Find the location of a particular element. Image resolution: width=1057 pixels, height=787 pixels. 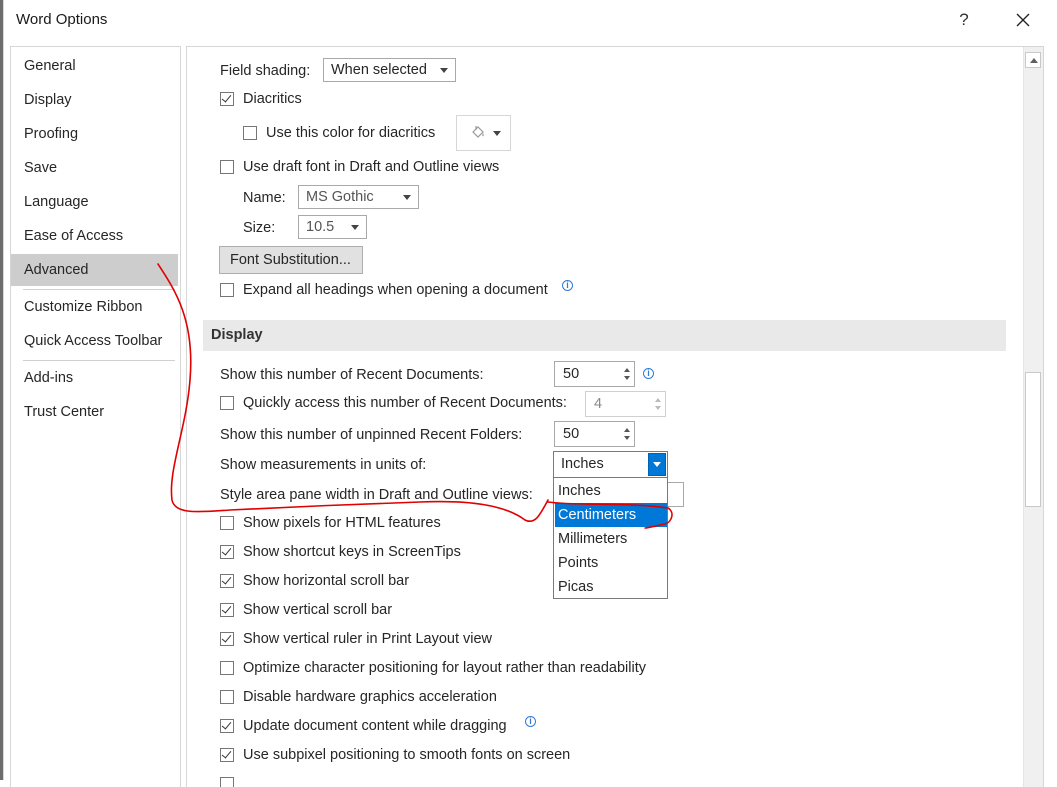

diacritics-color-checkbox is located at coordinates (250, 133).